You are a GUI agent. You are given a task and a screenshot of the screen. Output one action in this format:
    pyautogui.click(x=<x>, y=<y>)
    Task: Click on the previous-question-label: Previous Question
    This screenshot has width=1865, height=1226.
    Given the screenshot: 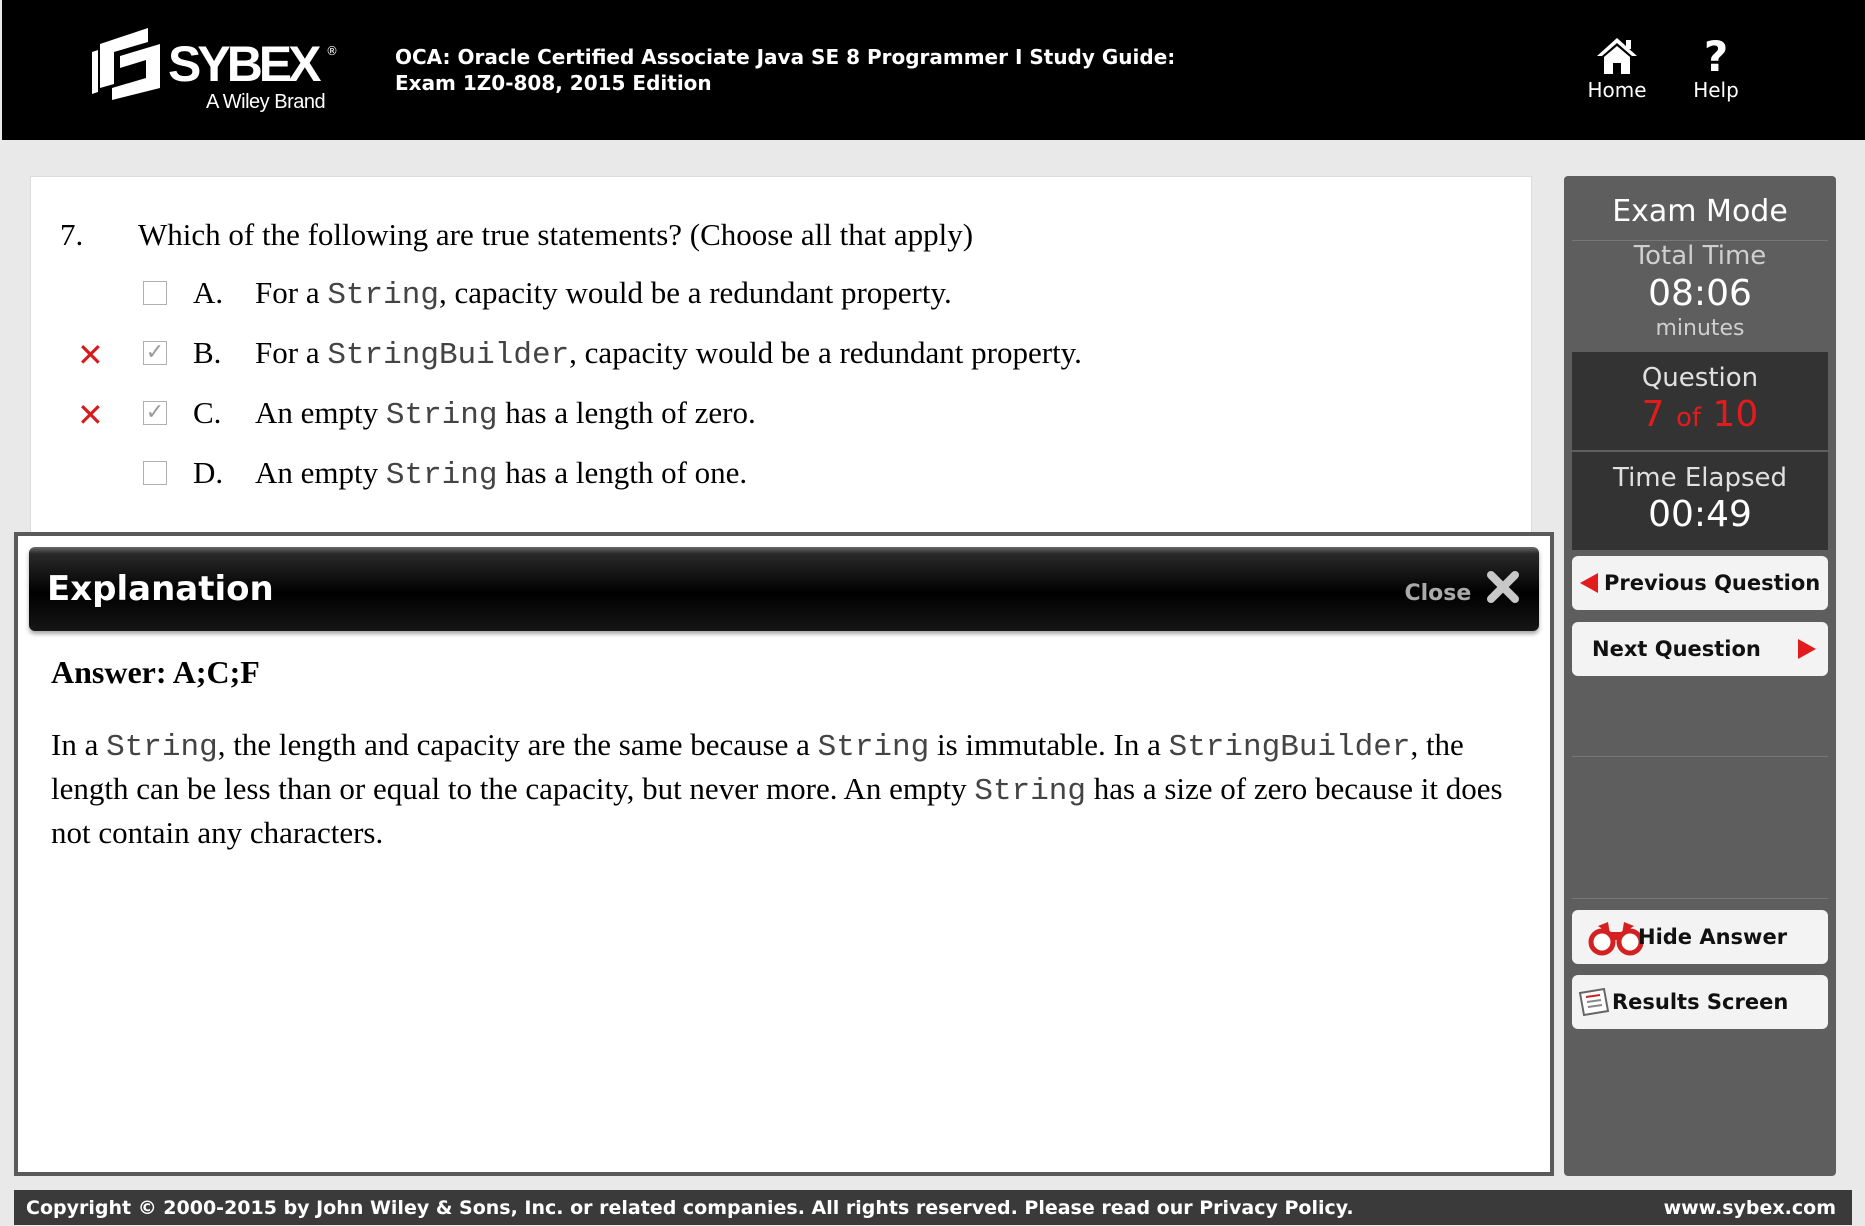 What is the action you would take?
    pyautogui.click(x=1712, y=583)
    